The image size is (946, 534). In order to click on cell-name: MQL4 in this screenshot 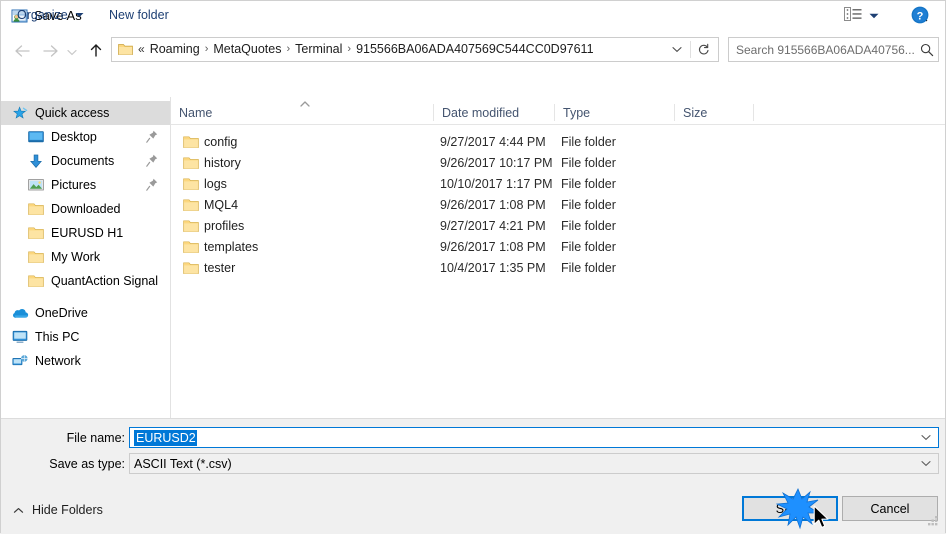, I will do `click(221, 205)`.